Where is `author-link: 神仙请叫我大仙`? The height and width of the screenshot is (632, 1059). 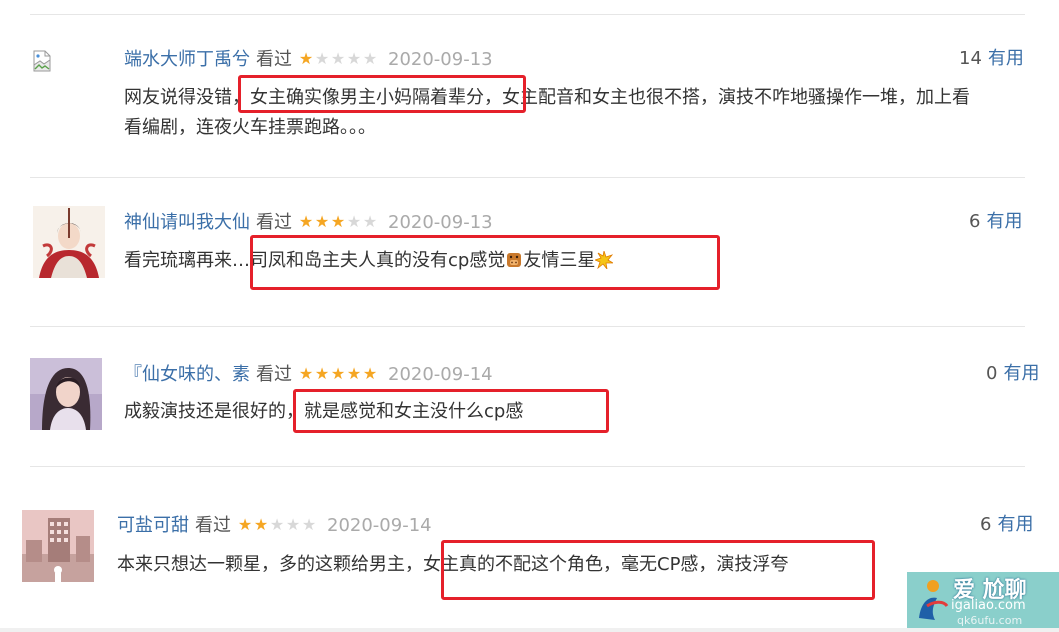
author-link: 神仙请叫我大仙 is located at coordinates (187, 222).